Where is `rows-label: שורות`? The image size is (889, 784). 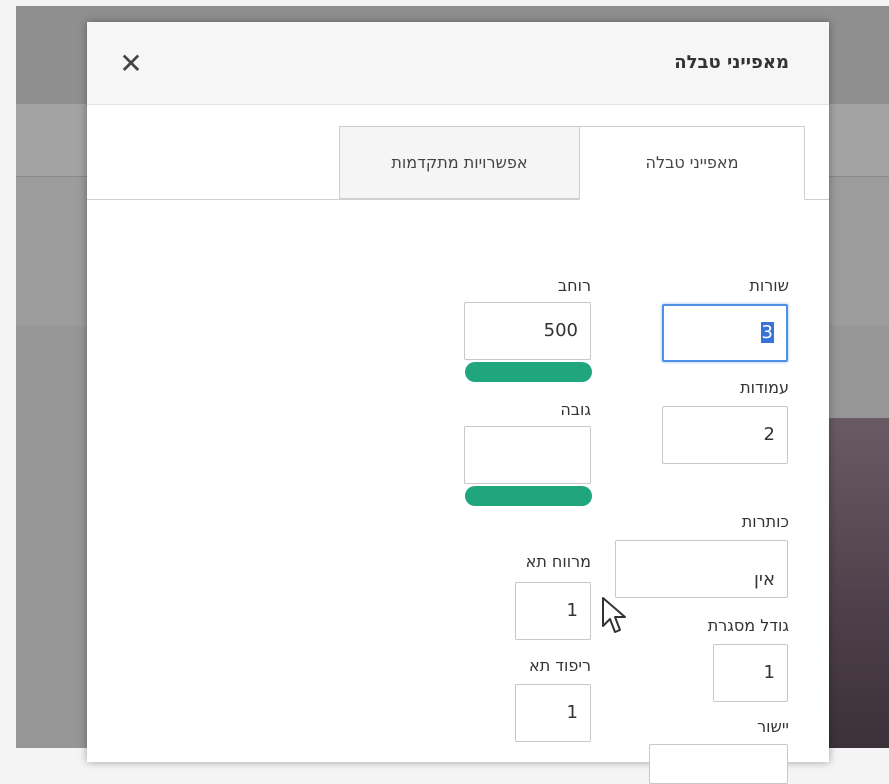
rows-label: שורות is located at coordinates (769, 285).